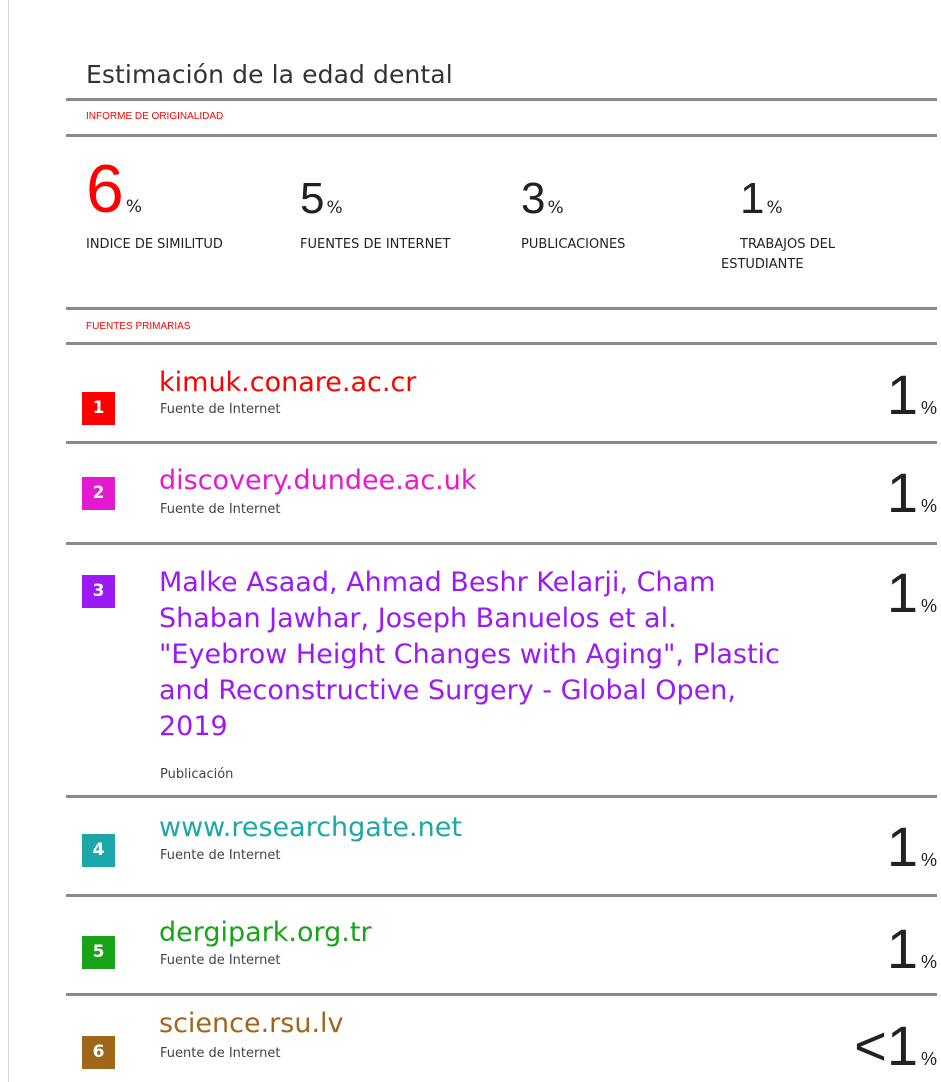 This screenshot has height=1082, width=941. I want to click on stat-label-line2: ESTUDIANTE, so click(762, 264).